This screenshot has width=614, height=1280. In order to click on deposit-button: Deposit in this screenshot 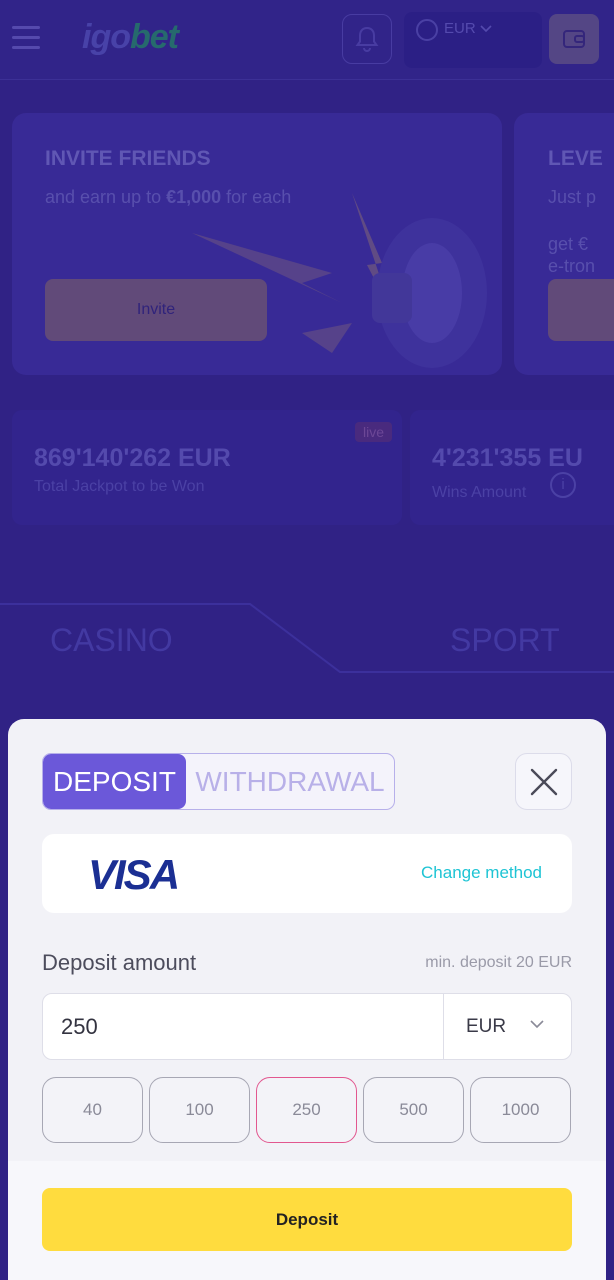, I will do `click(307, 1219)`.